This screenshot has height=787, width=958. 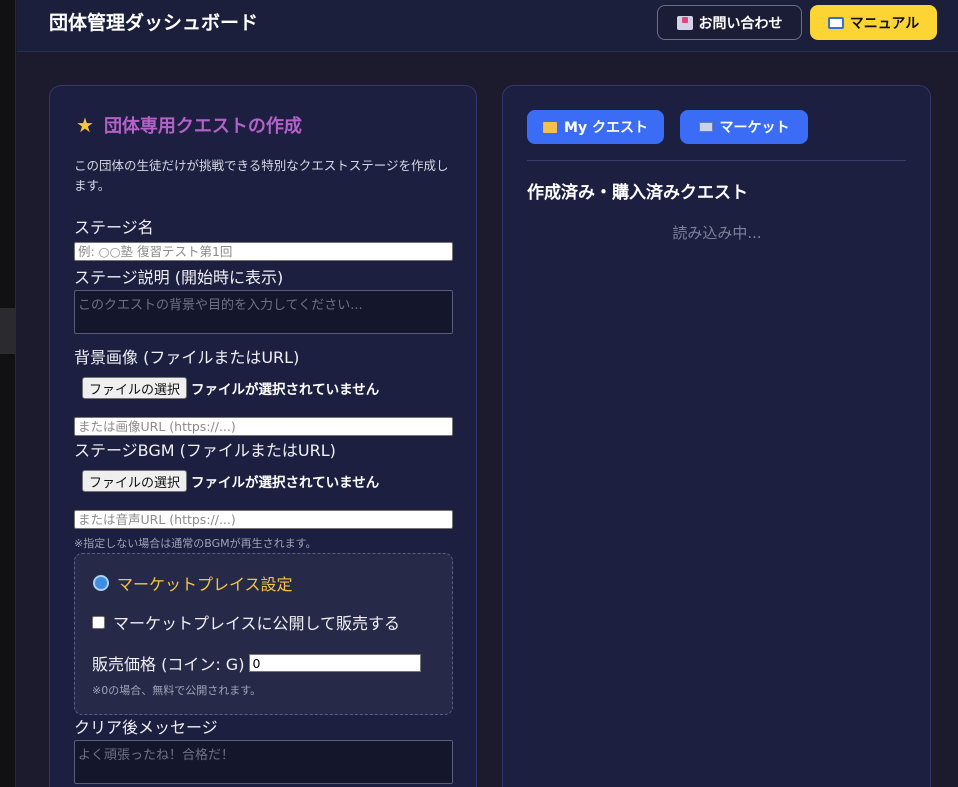 What do you see at coordinates (263, 426) in the screenshot?
I see `bg-url-input` at bounding box center [263, 426].